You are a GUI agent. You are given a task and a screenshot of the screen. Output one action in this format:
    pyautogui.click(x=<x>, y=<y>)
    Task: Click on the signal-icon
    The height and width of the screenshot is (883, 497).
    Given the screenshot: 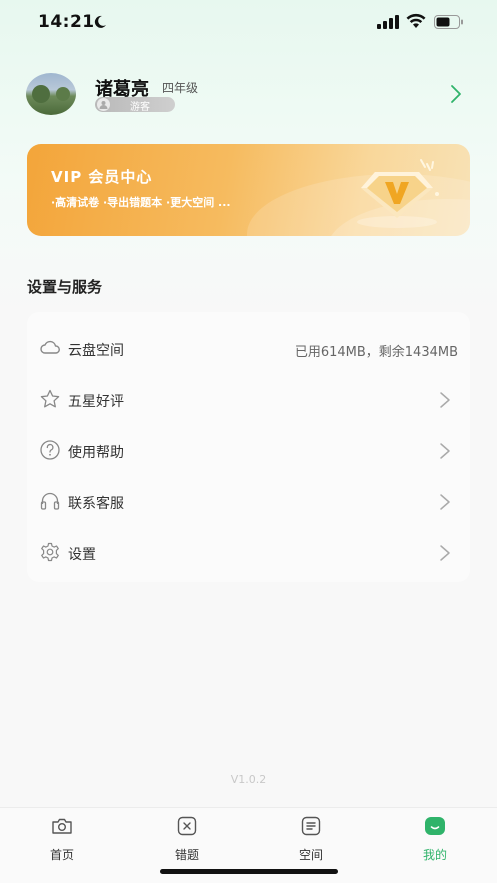 What is the action you would take?
    pyautogui.click(x=388, y=22)
    